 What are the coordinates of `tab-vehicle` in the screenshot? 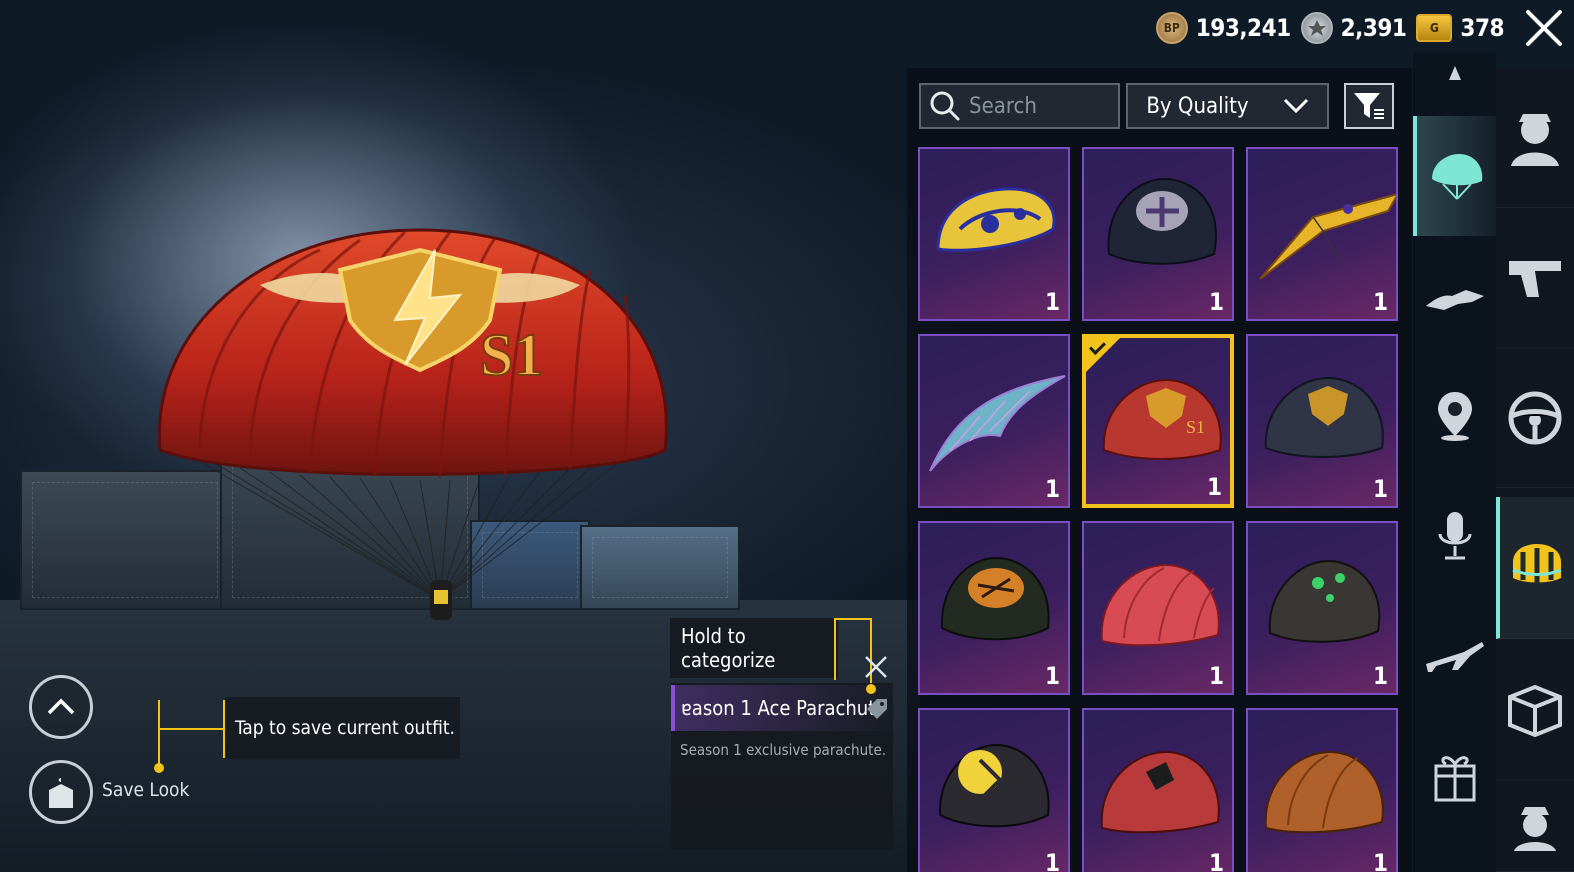 It's located at (1535, 418).